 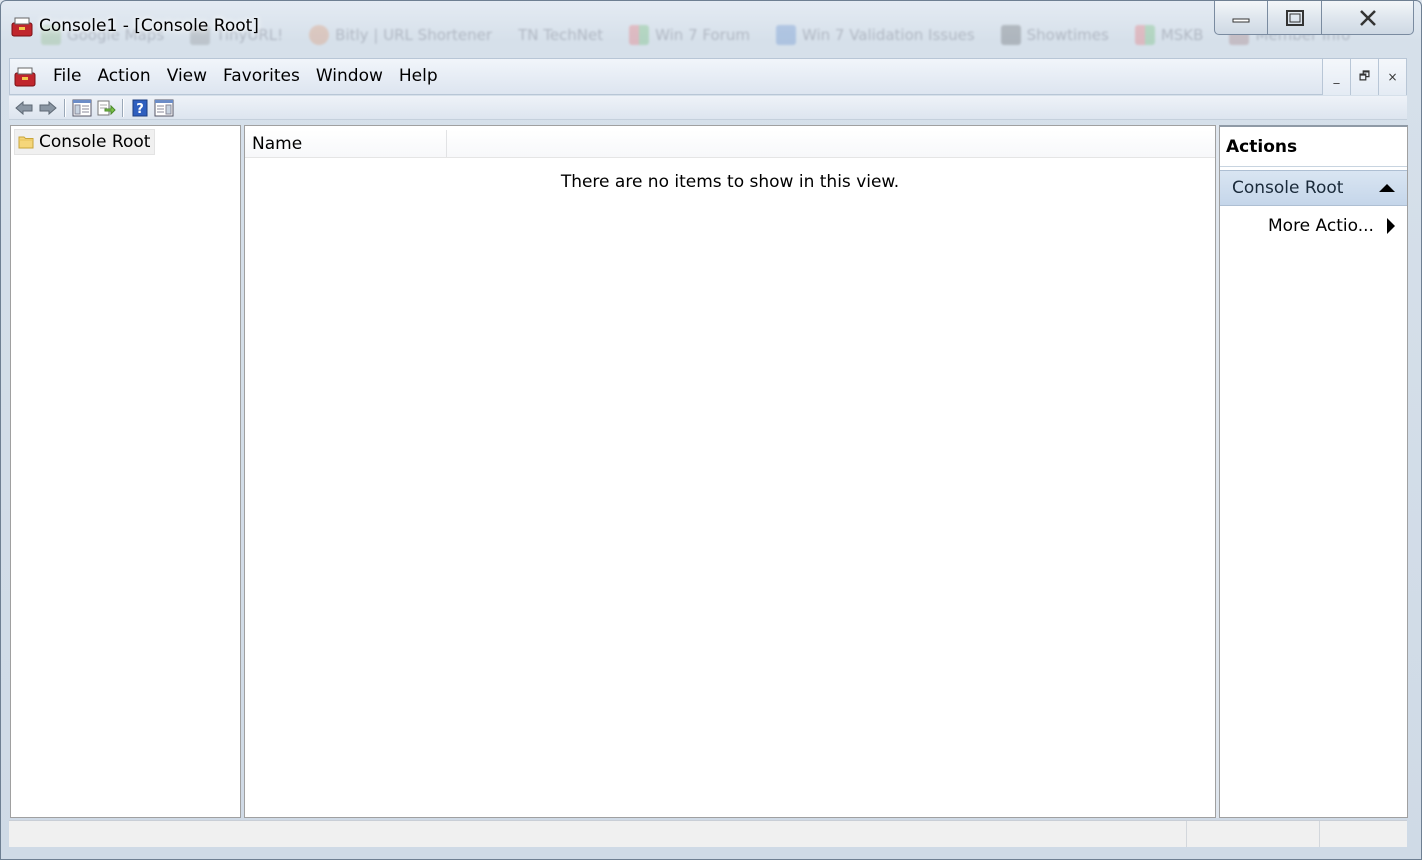 I want to click on menu-action: Action, so click(x=123, y=76).